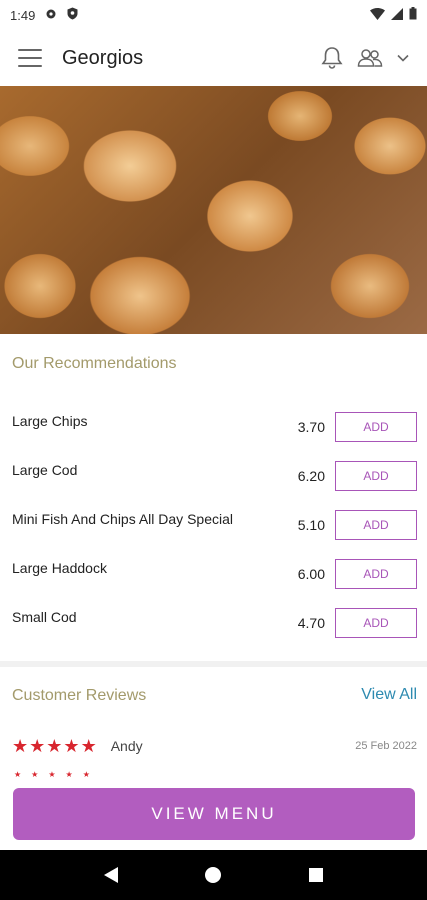  What do you see at coordinates (94, 363) in the screenshot?
I see `recommendations-title: Our Recommendations` at bounding box center [94, 363].